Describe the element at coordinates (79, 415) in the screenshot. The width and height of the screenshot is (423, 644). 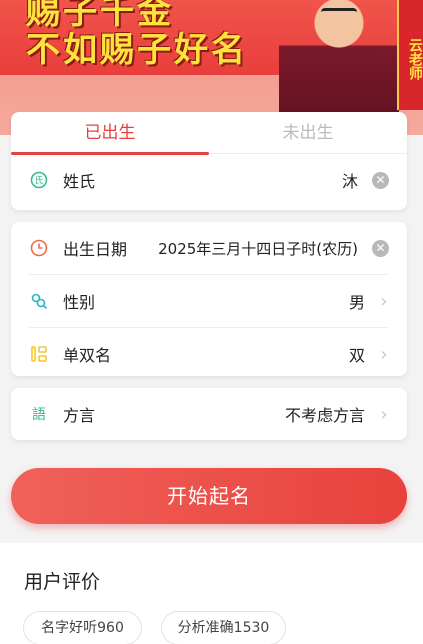
I see `dialect-label: 方言` at that location.